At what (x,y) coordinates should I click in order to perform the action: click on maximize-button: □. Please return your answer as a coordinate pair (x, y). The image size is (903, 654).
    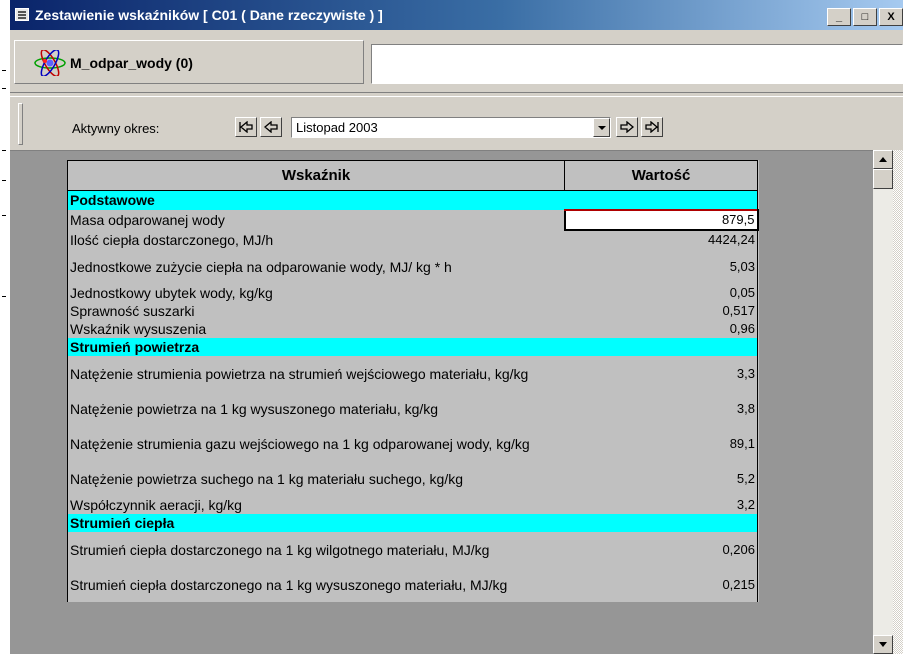
    Looking at the image, I should click on (865, 17).